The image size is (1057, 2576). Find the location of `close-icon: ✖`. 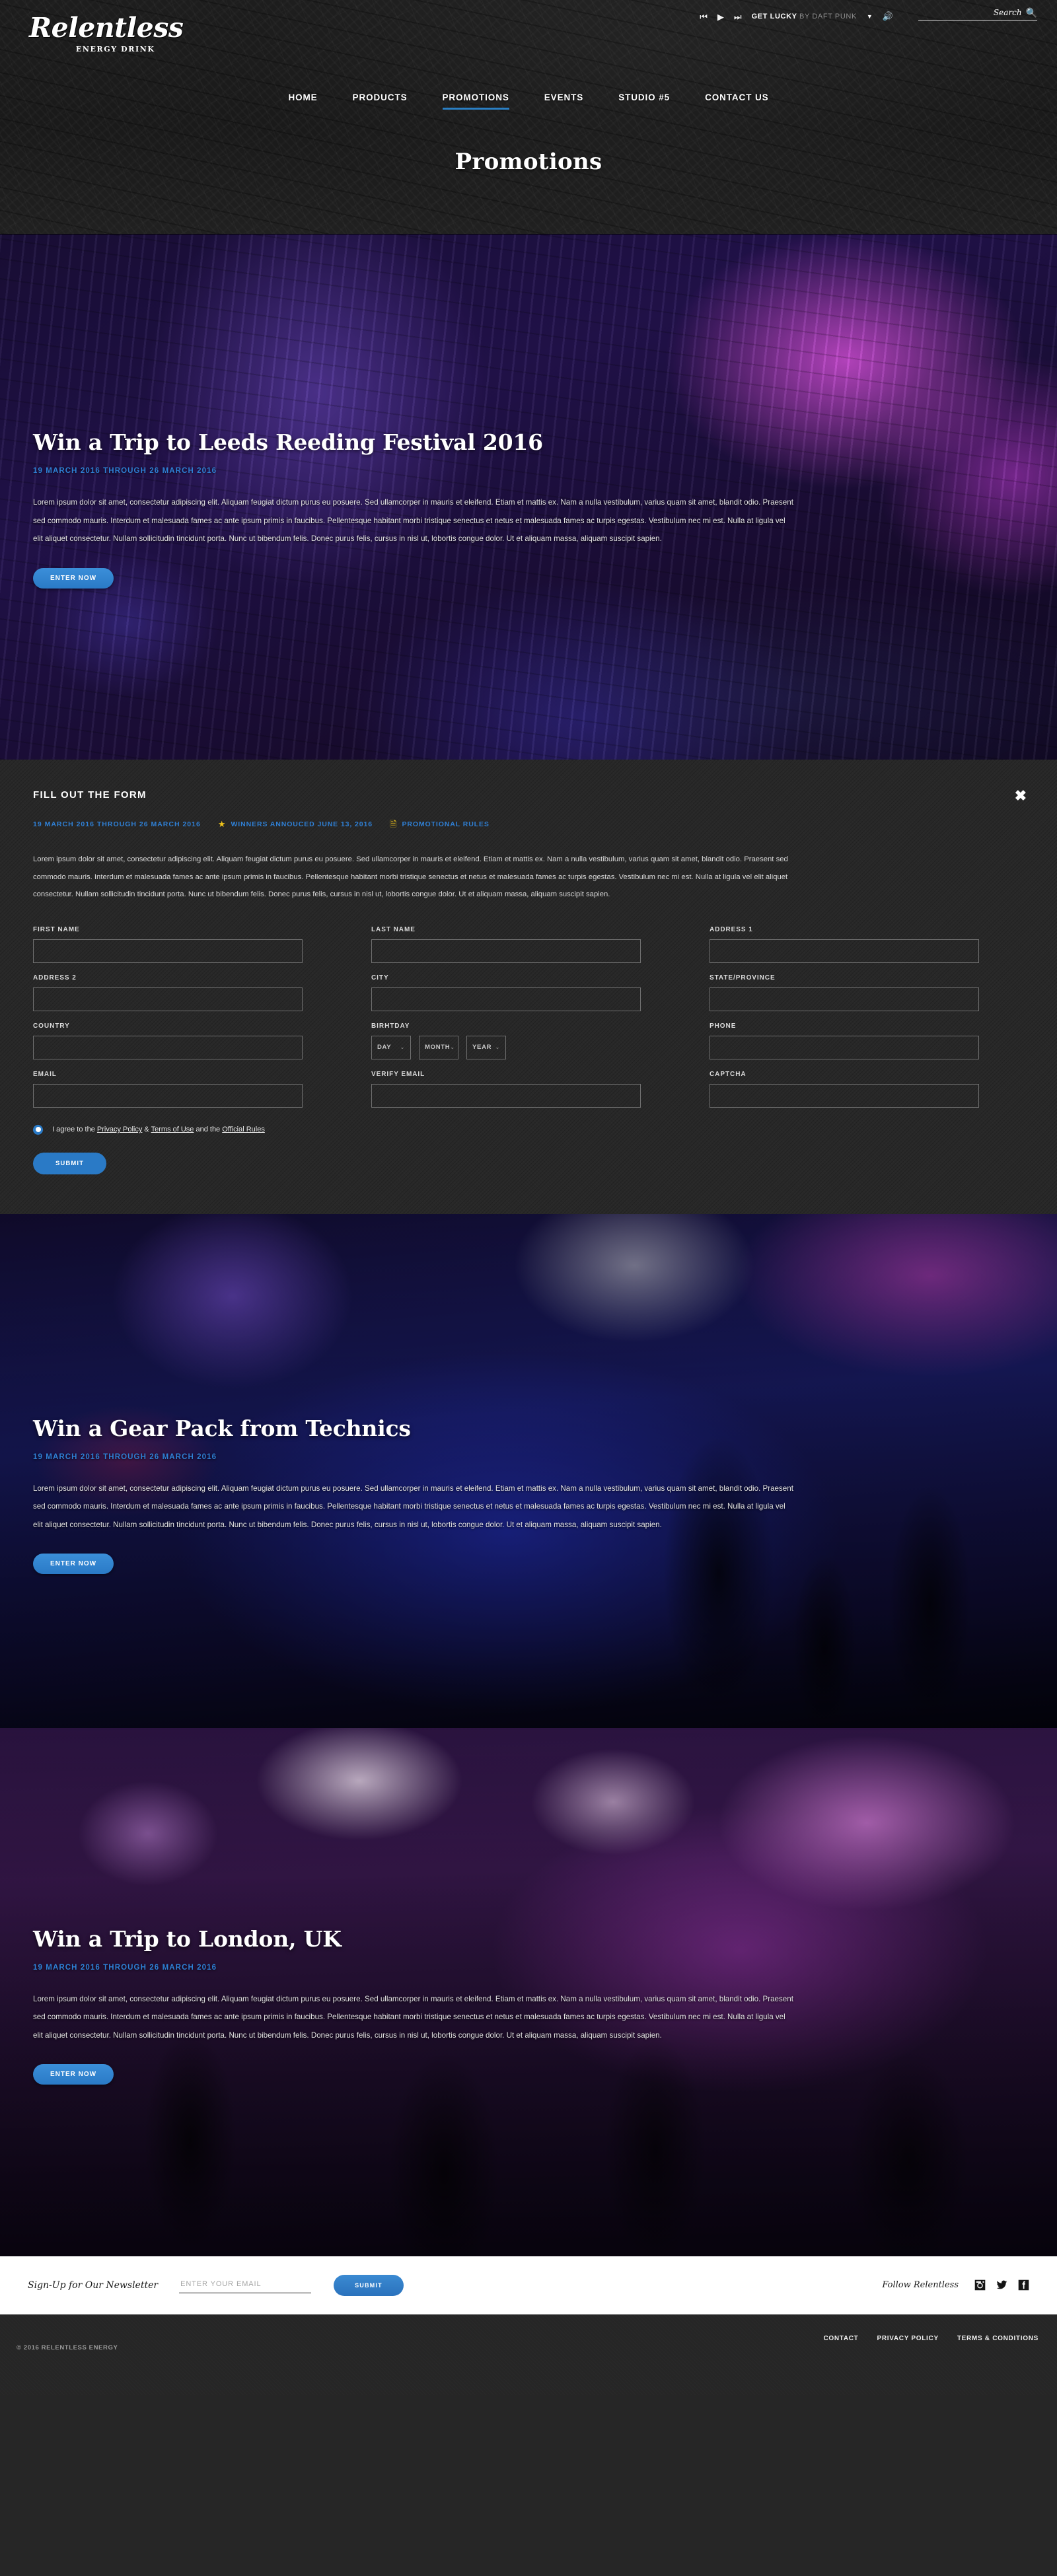

close-icon: ✖ is located at coordinates (1021, 796).